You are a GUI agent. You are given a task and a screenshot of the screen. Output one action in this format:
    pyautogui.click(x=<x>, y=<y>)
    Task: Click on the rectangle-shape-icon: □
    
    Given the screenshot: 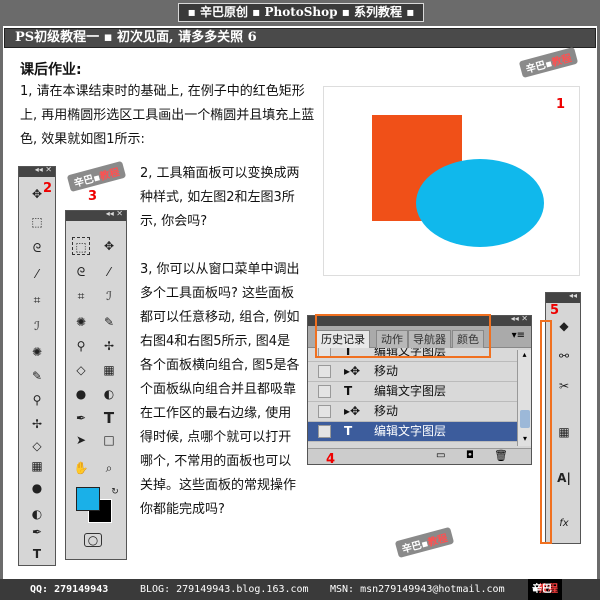 What is the action you would take?
    pyautogui.click(x=109, y=440)
    